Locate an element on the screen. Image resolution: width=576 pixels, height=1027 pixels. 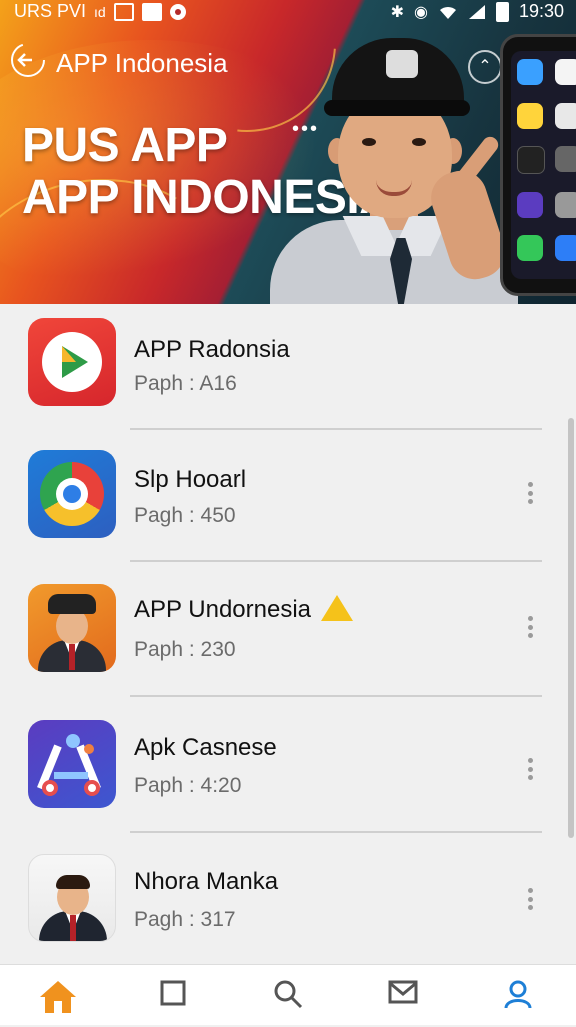
profile-icon is located at coordinates (517, 994).